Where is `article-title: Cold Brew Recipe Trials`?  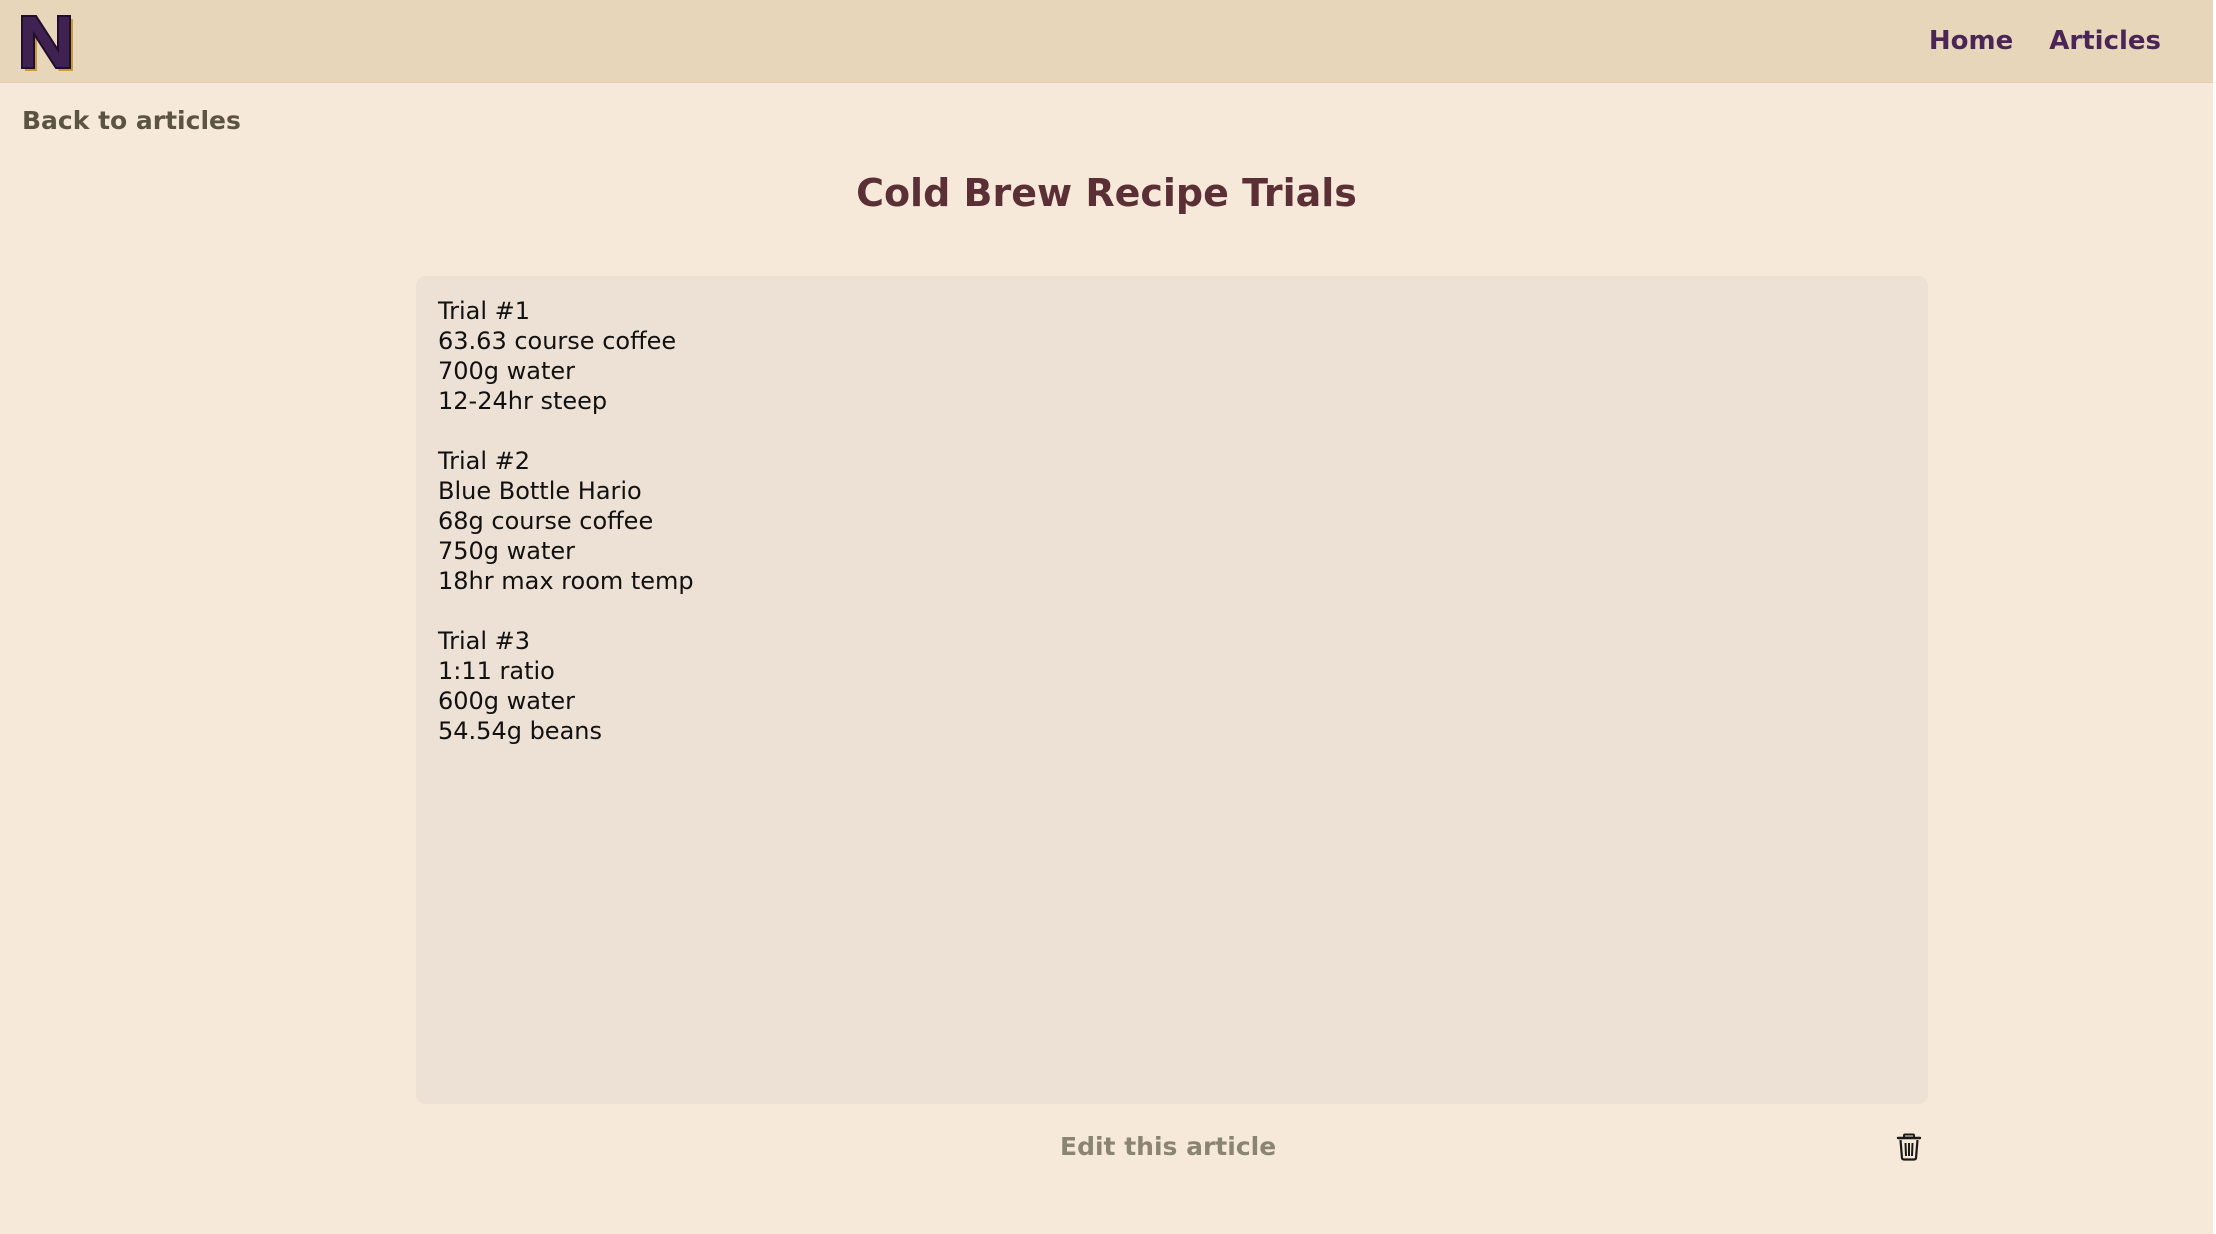 article-title: Cold Brew Recipe Trials is located at coordinates (1106, 193).